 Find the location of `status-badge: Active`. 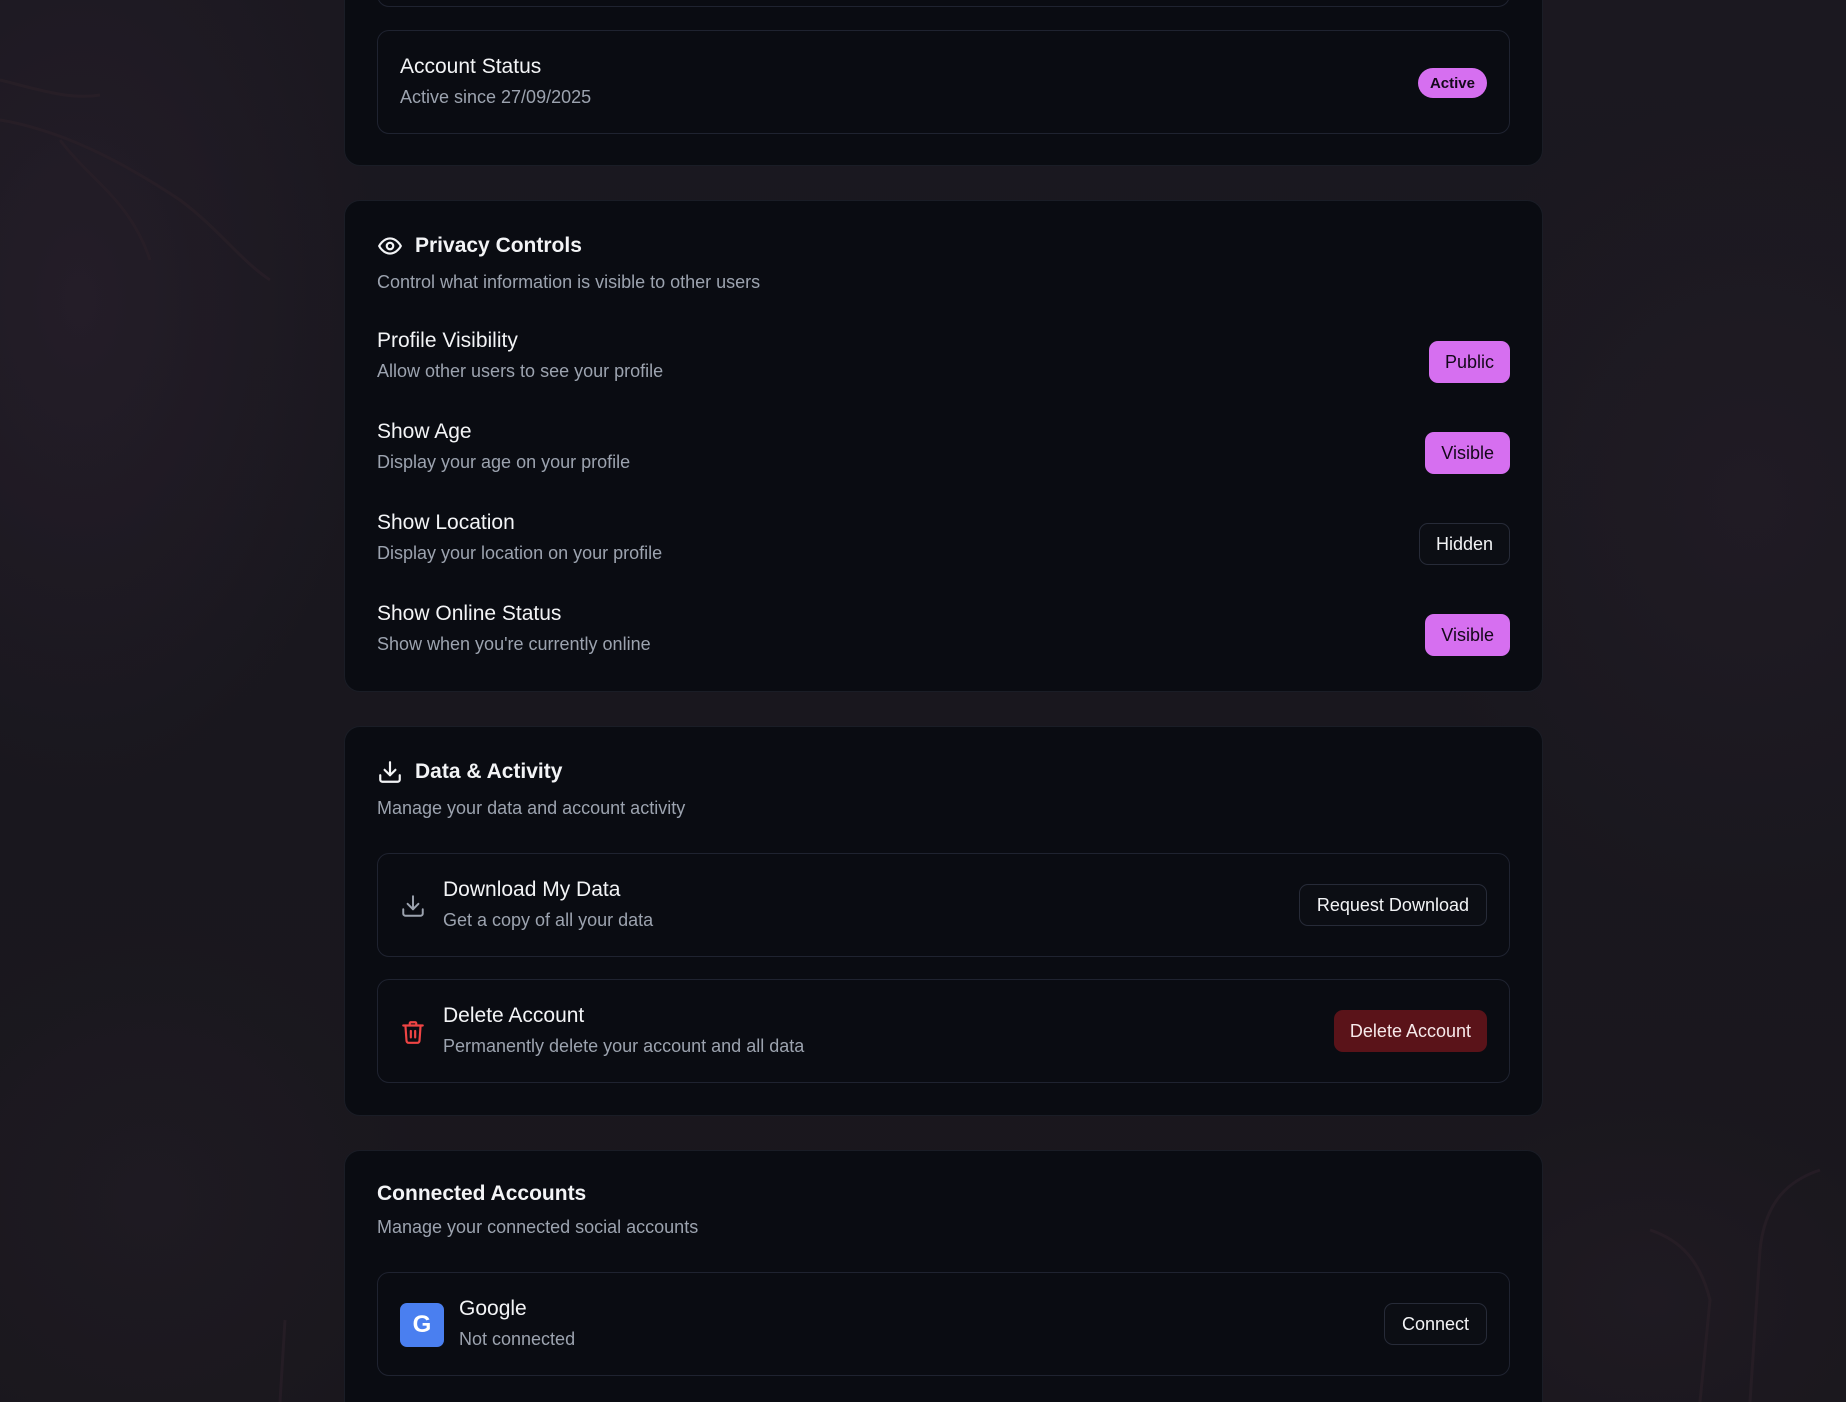

status-badge: Active is located at coordinates (1452, 83).